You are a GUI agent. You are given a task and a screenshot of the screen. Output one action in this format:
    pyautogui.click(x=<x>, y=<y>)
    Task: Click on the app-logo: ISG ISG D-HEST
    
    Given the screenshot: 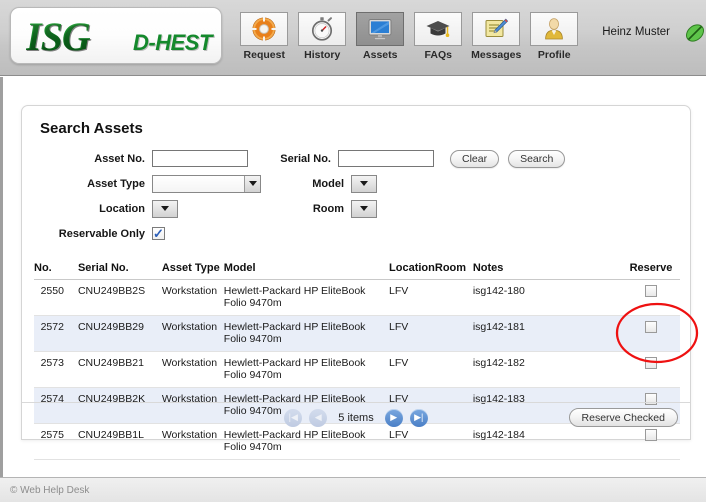 What is the action you would take?
    pyautogui.click(x=116, y=35)
    